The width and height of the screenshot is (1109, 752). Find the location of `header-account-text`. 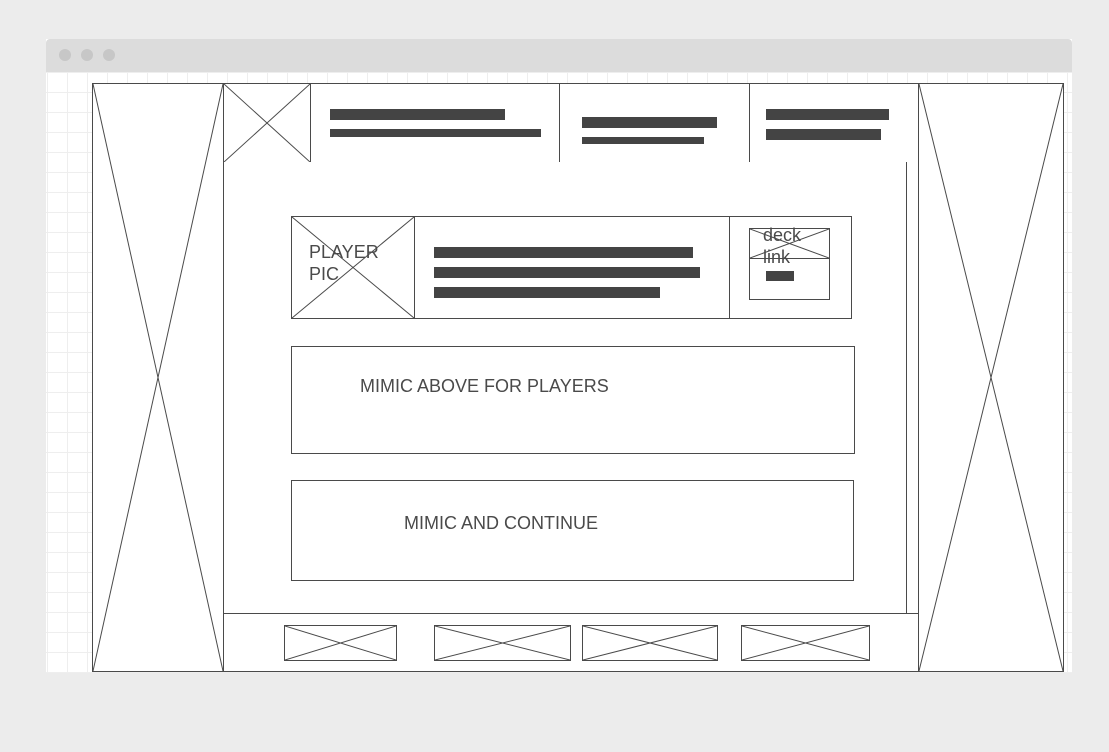

header-account-text is located at coordinates (827, 114).